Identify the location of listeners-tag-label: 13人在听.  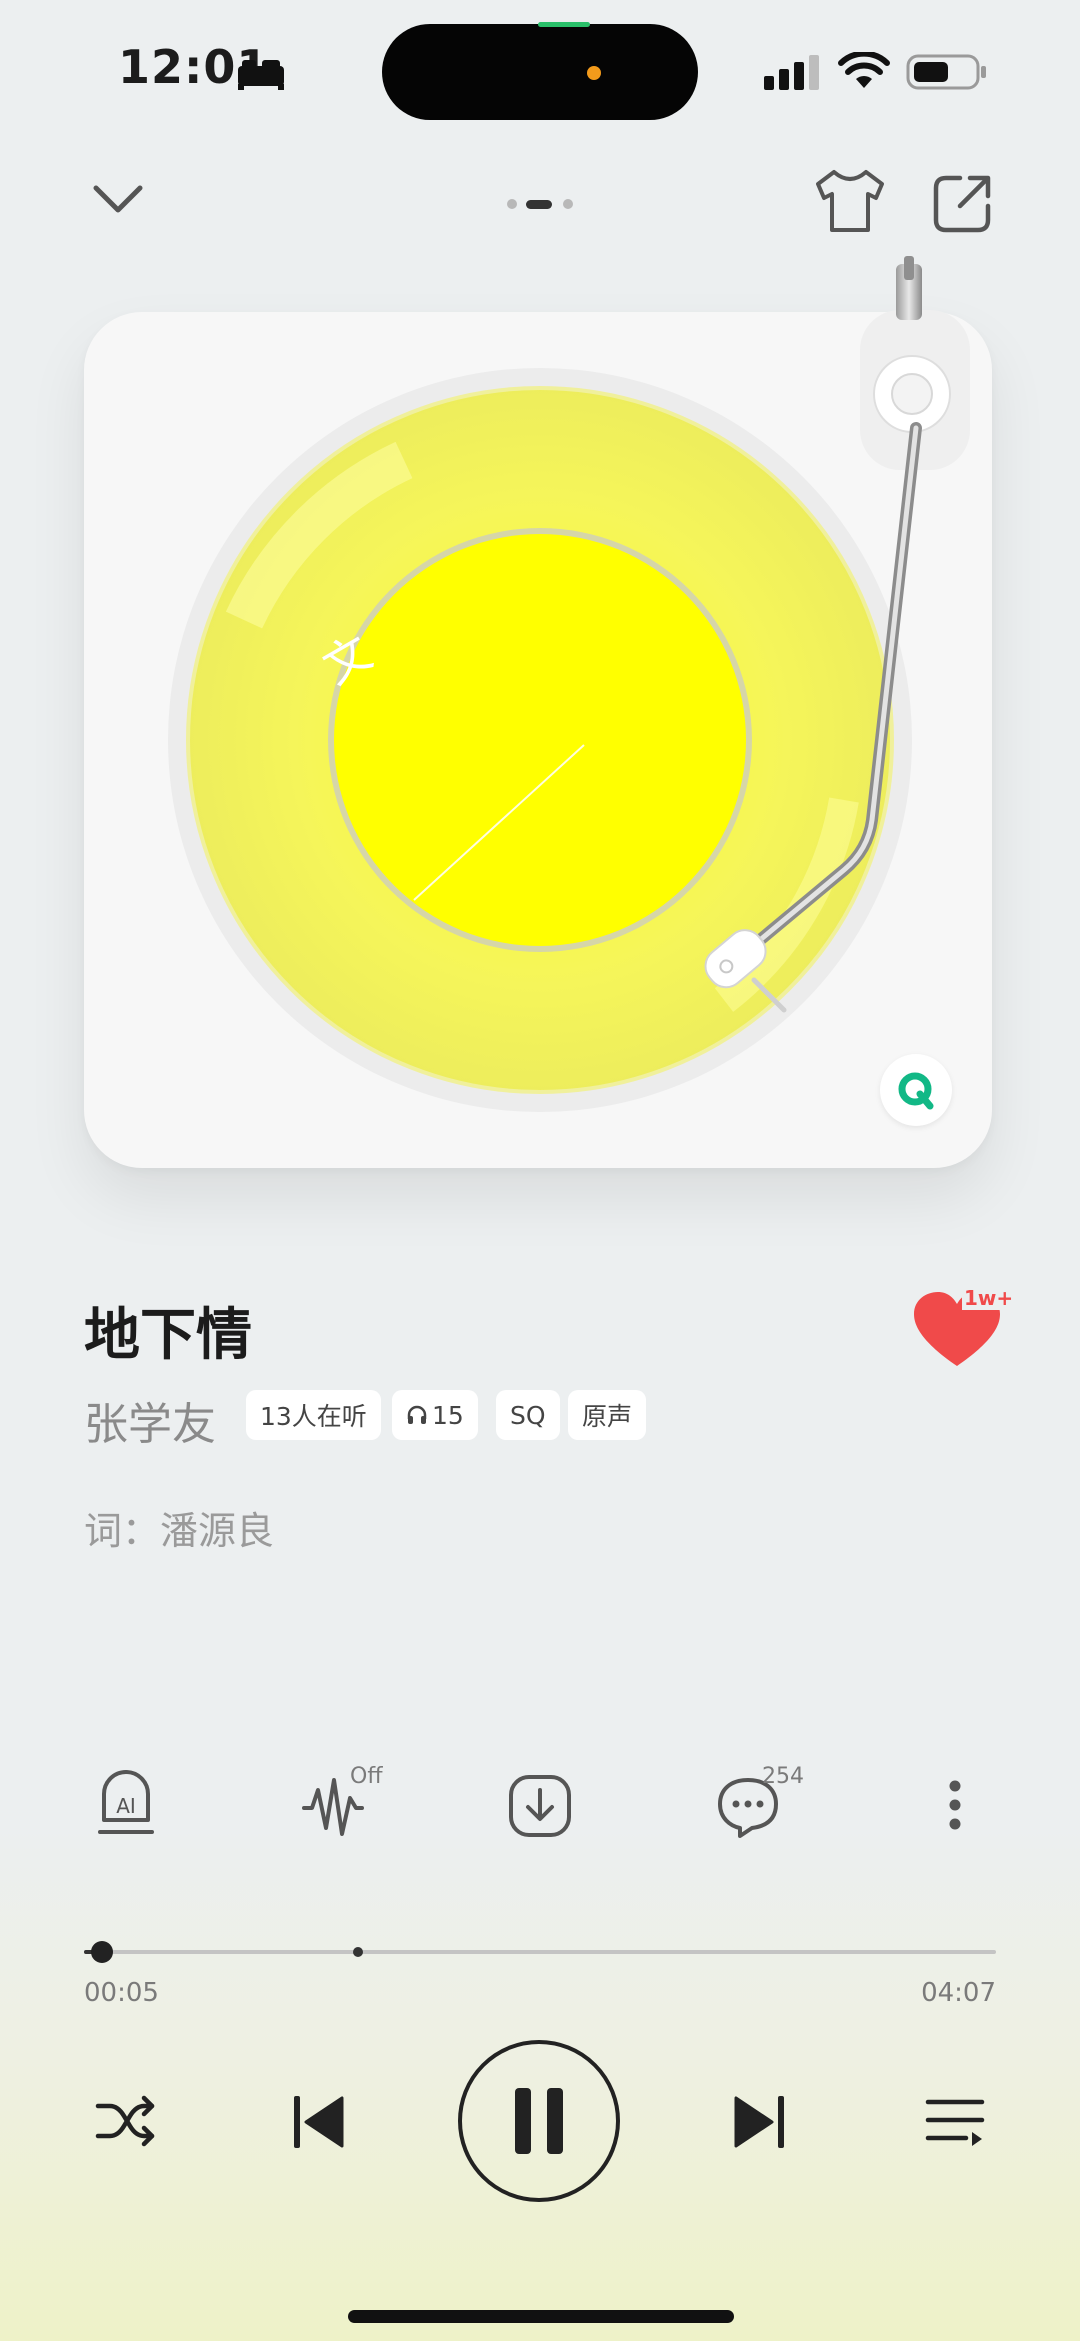
(313, 1416).